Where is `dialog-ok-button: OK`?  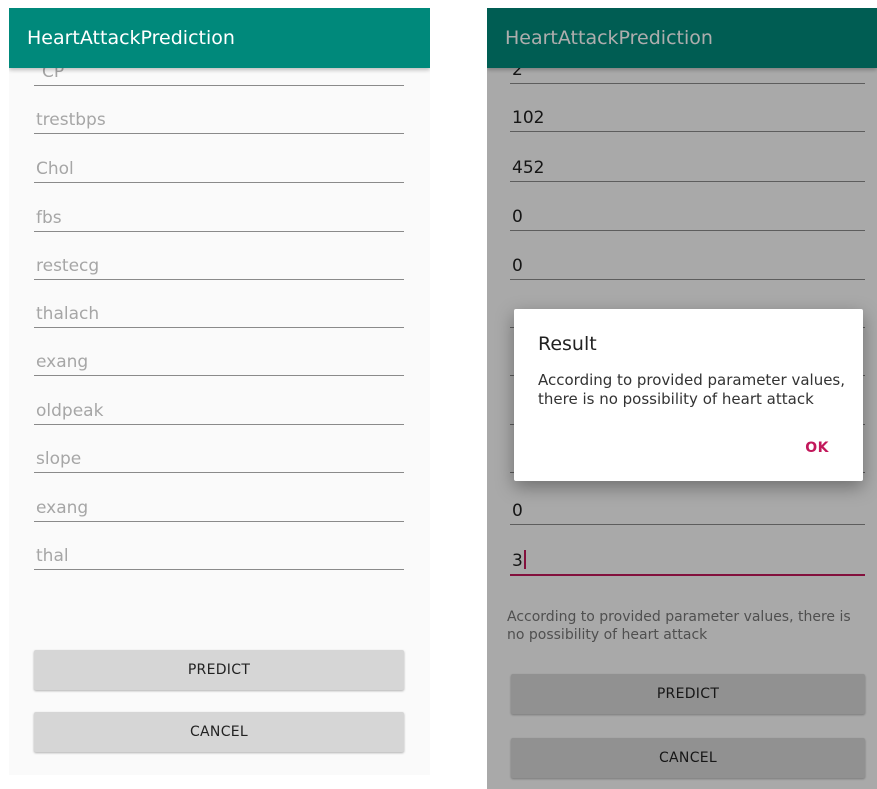
dialog-ok-button: OK is located at coordinates (817, 448).